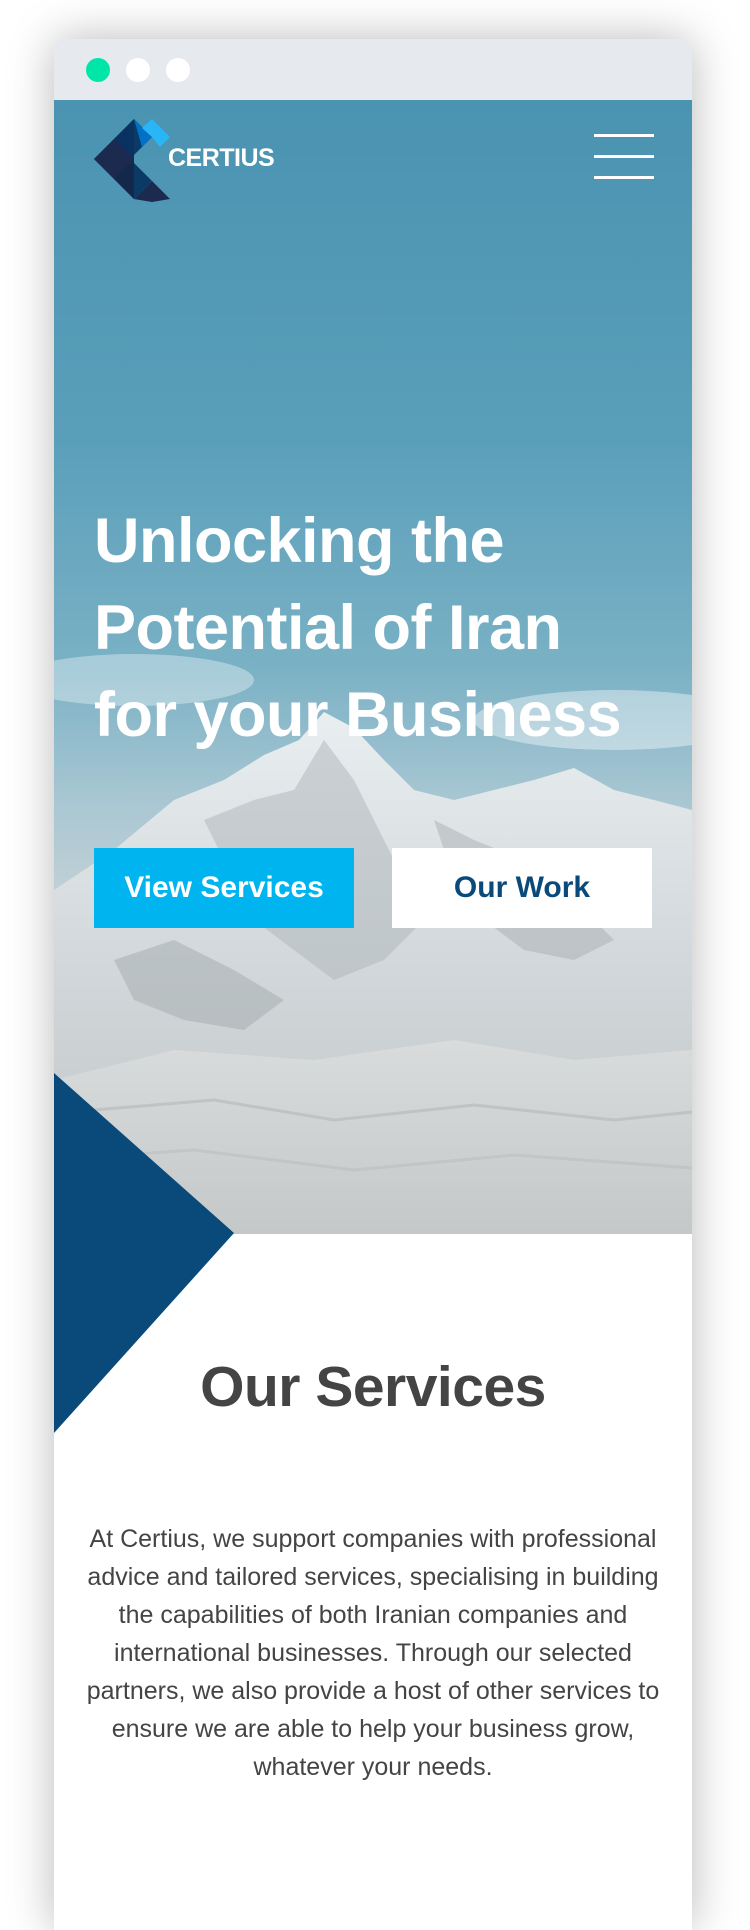  What do you see at coordinates (224, 888) in the screenshot?
I see `view-services-button: View Services` at bounding box center [224, 888].